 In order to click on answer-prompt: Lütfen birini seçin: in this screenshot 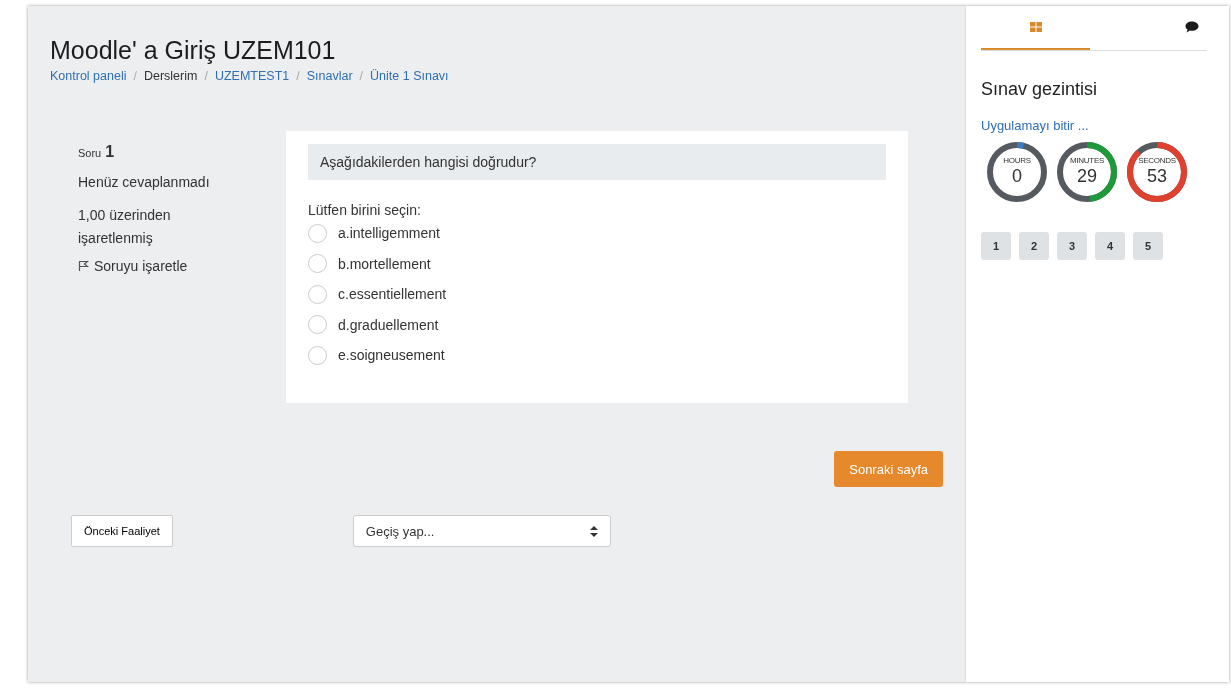, I will do `click(365, 210)`.